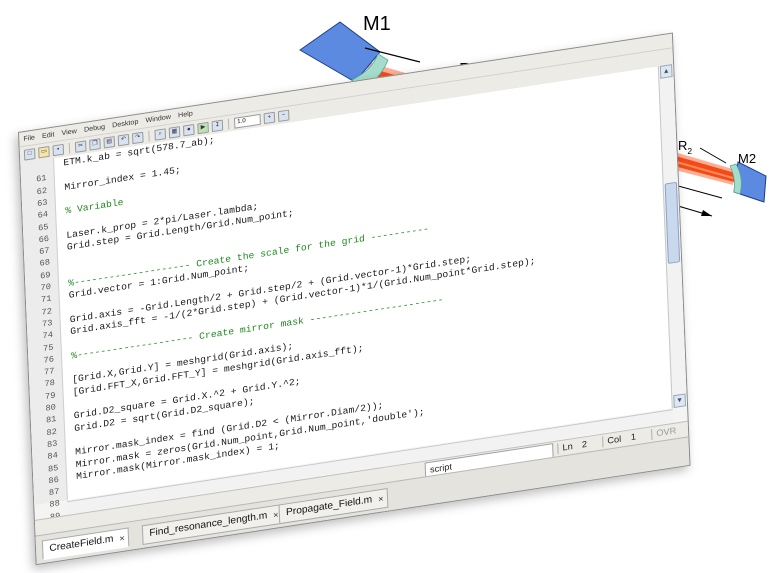 This screenshot has width=769, height=573. Describe the element at coordinates (565, 448) in the screenshot. I see `status-ln-label: Ln` at that location.